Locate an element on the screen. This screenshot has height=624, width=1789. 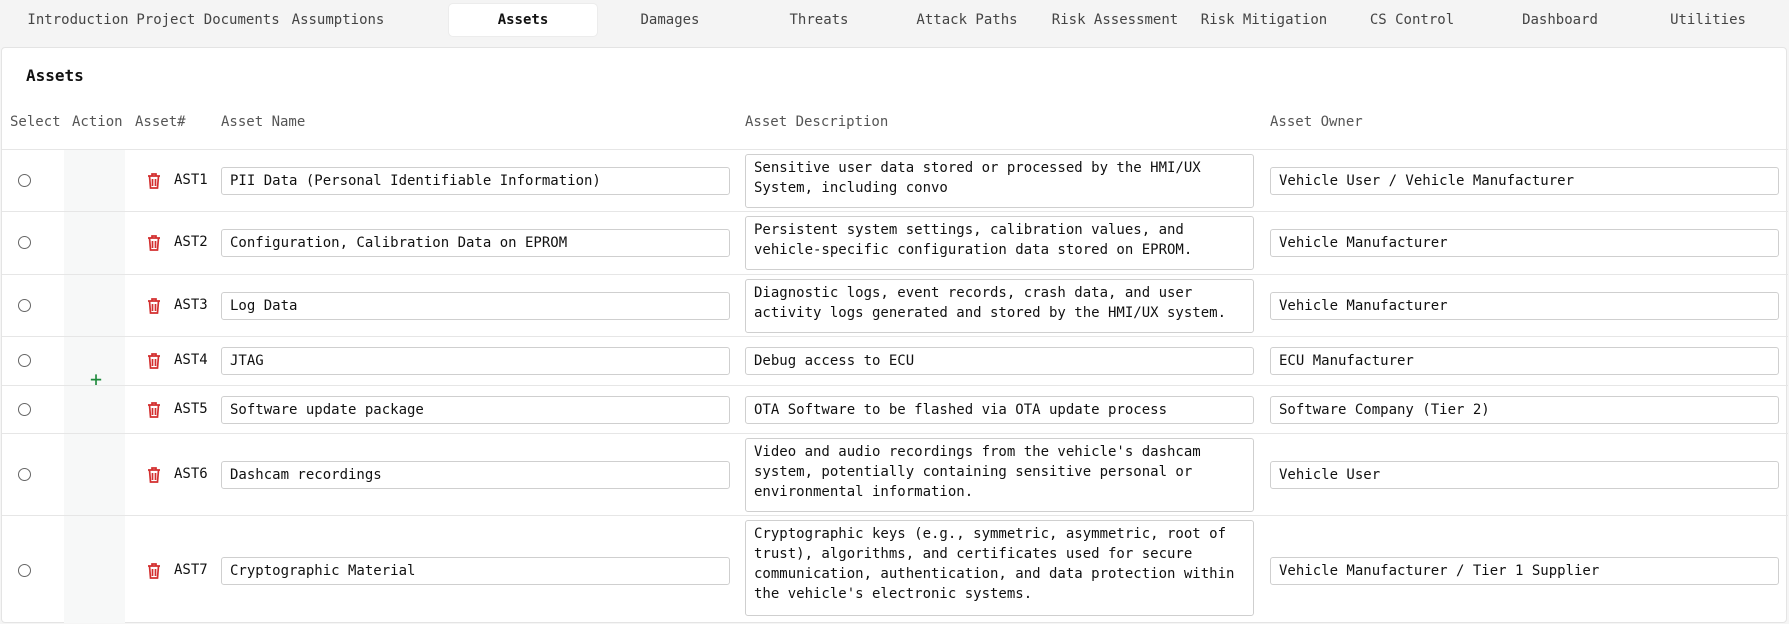
asset-owner-input: Software Company (Tier 2) is located at coordinates (1524, 410).